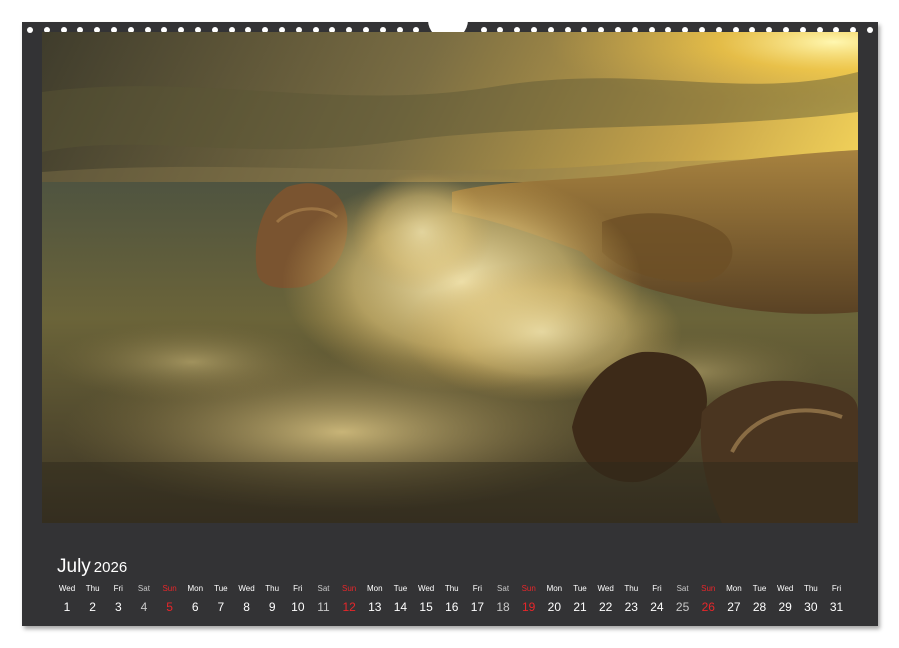 This screenshot has width=899, height=648. Describe the element at coordinates (836, 588) in the screenshot. I see `day-of-week: Fri` at that location.